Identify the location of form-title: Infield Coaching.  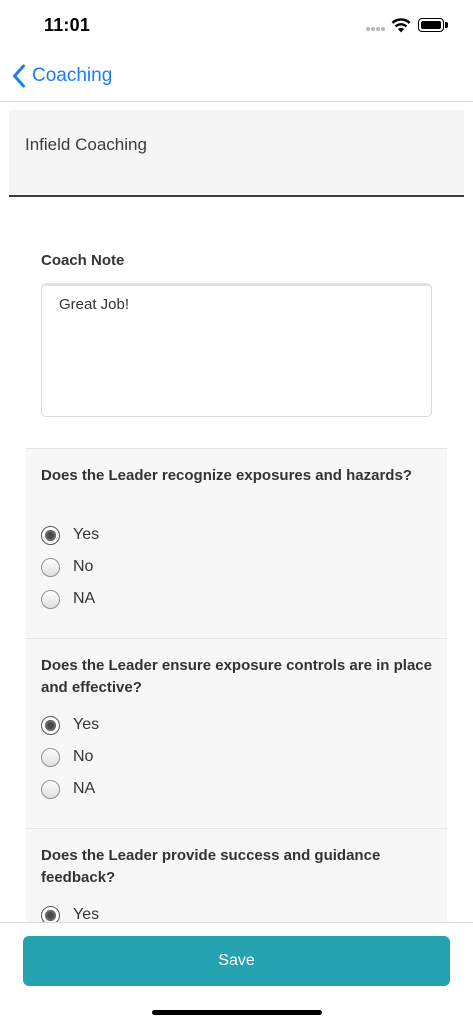
(86, 144).